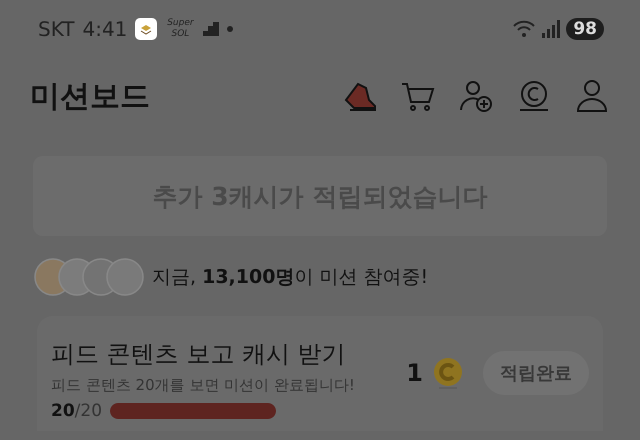  Describe the element at coordinates (211, 29) in the screenshot. I see `stairs-icon` at that location.